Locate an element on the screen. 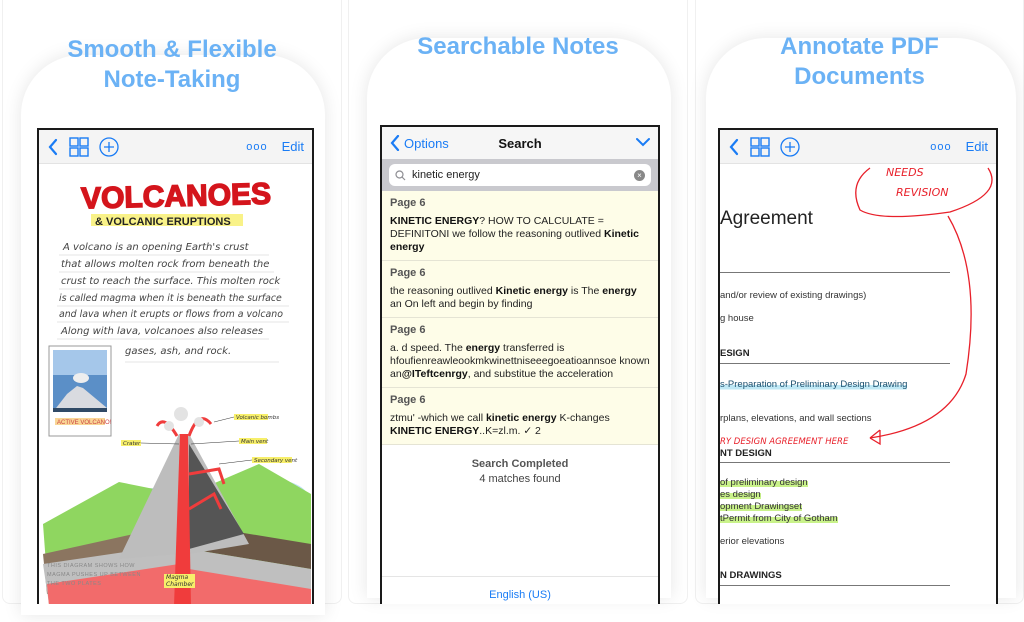  options-label: Options is located at coordinates (426, 143).